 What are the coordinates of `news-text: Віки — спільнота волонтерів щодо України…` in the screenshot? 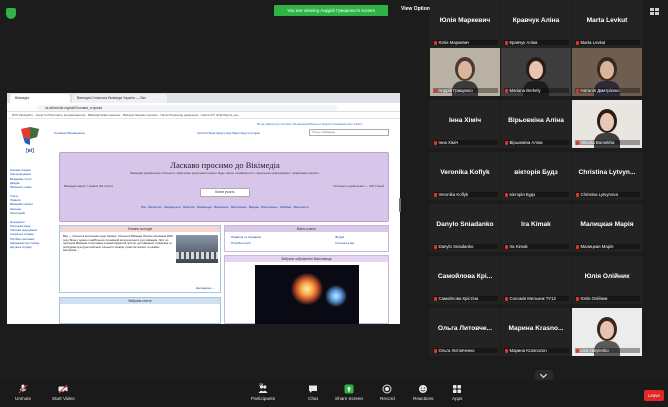 It's located at (118, 244).